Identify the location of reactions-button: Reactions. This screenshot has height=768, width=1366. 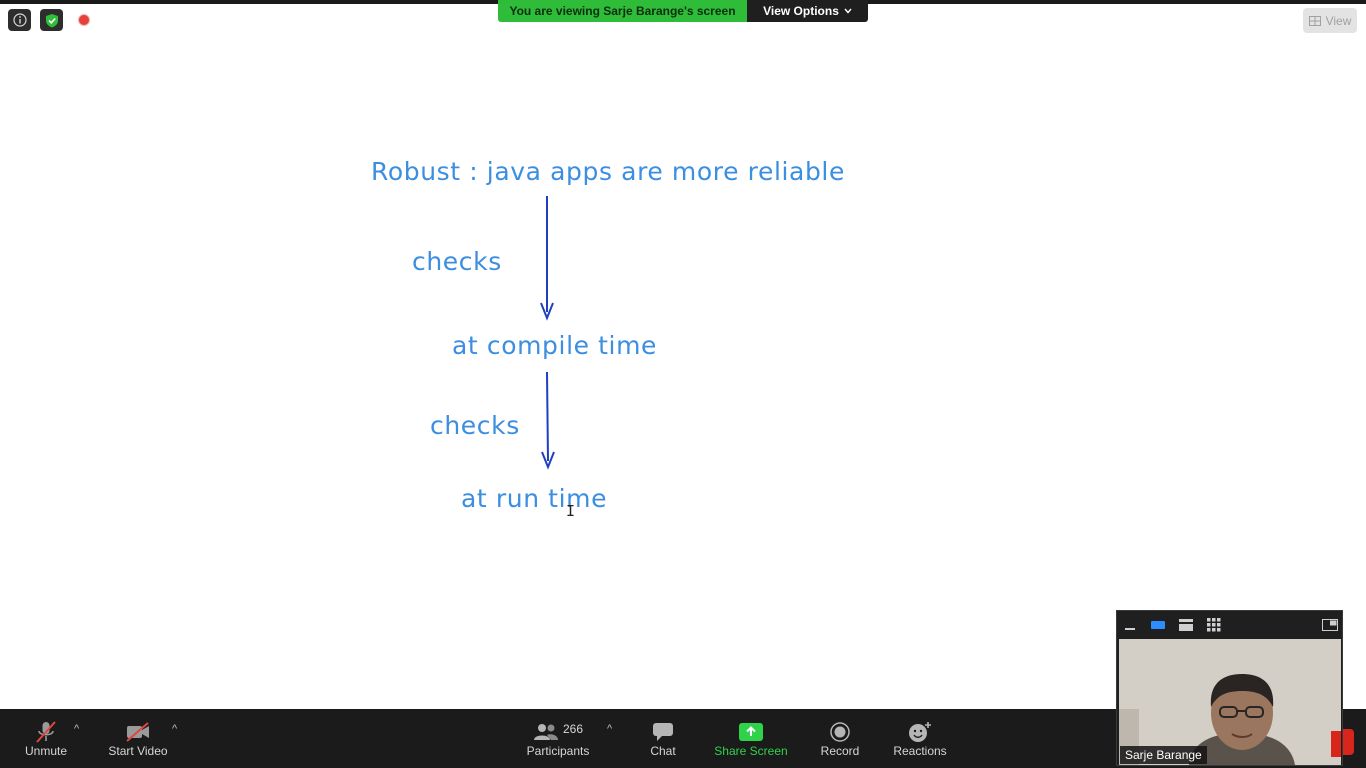
(920, 738).